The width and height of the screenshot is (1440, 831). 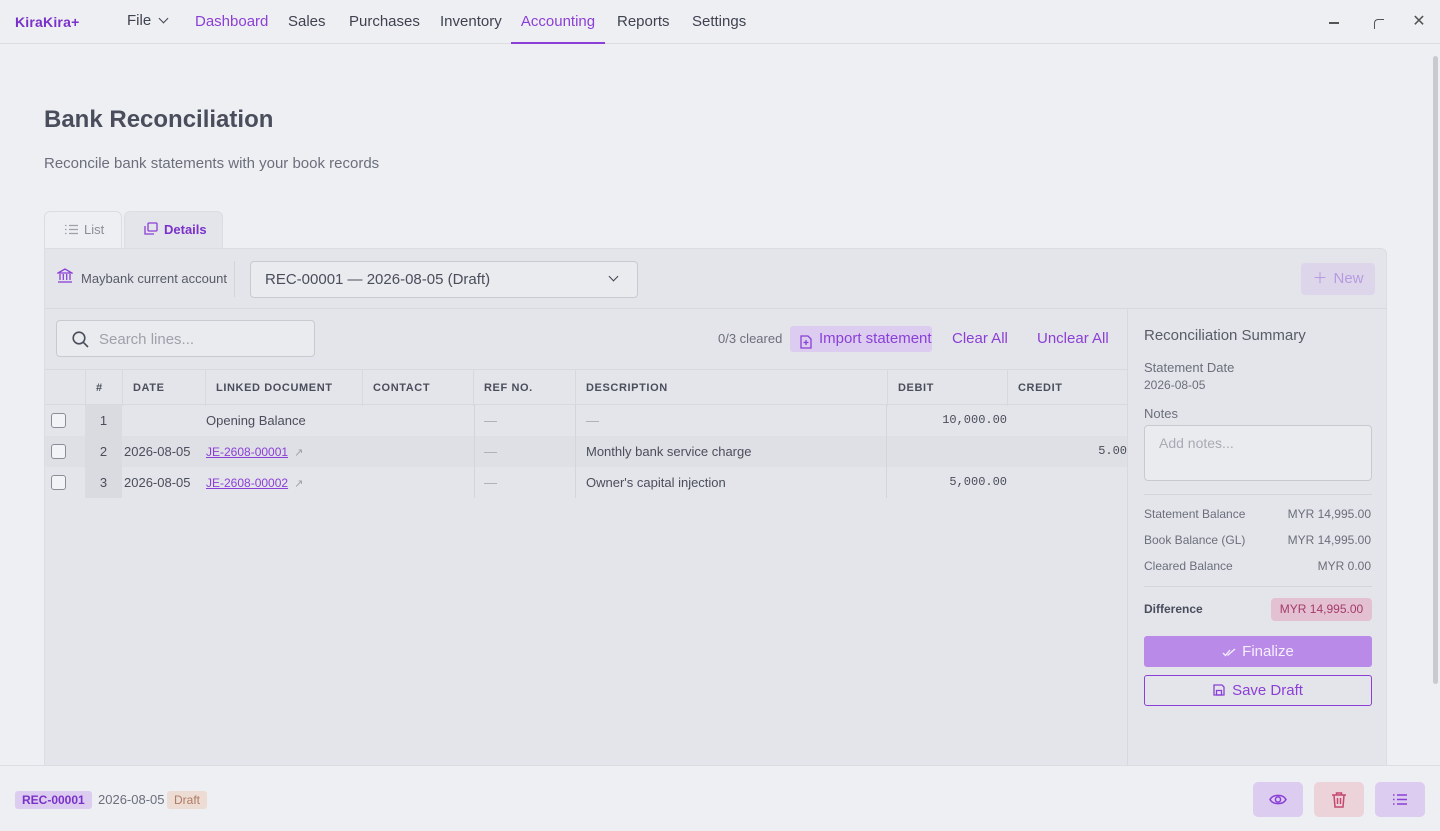 What do you see at coordinates (53, 800) in the screenshot?
I see `record-id-badge: REC-00001` at bounding box center [53, 800].